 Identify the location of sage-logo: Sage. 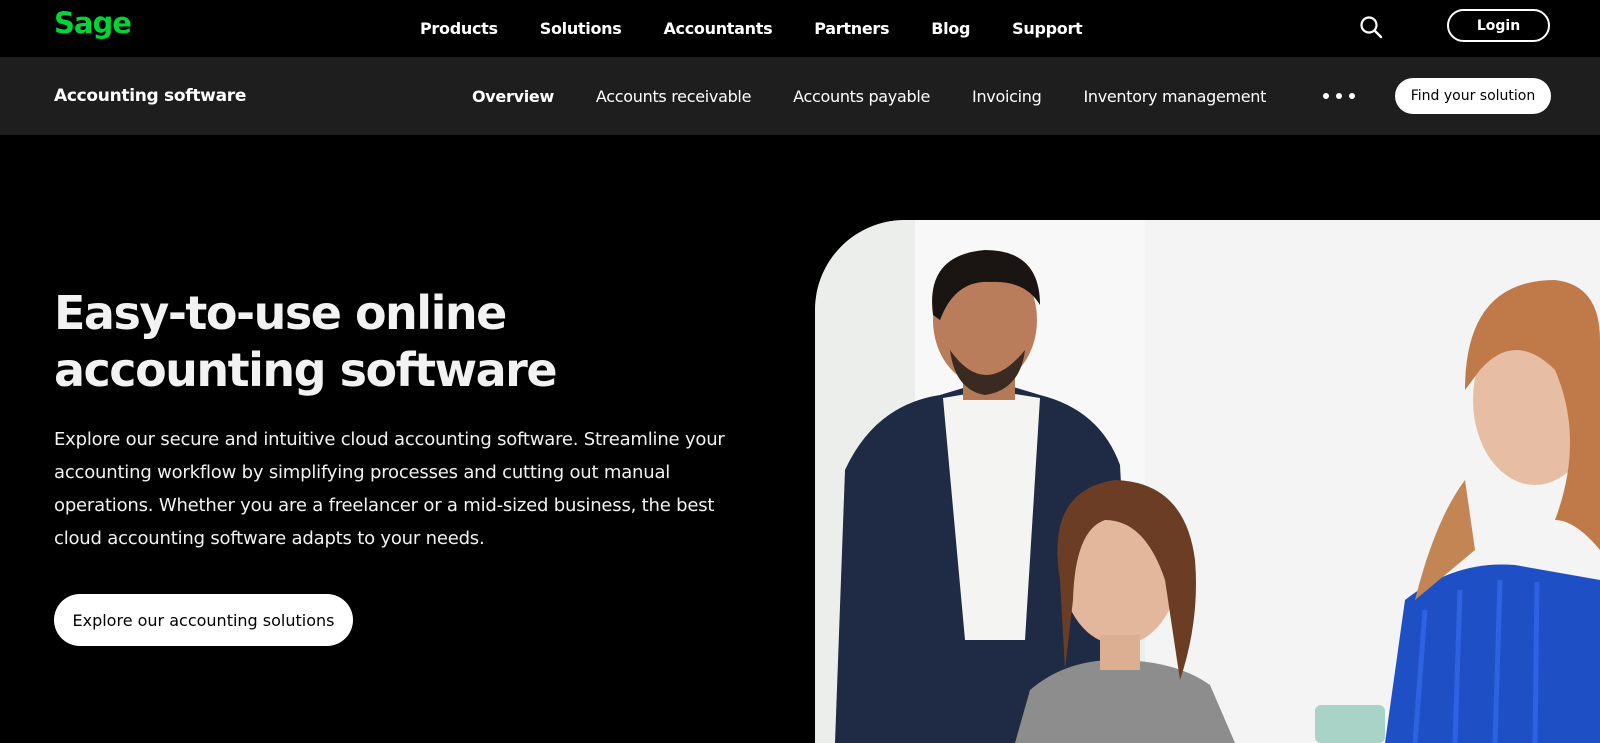
(93, 23).